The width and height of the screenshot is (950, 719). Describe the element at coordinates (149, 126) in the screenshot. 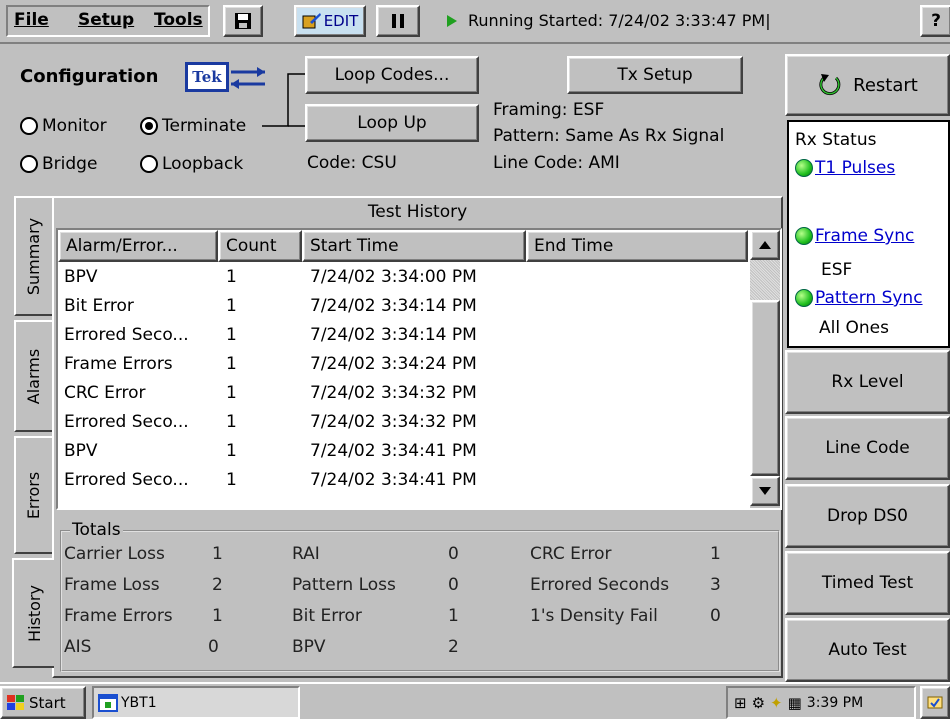

I see `radio-circle-selected` at that location.